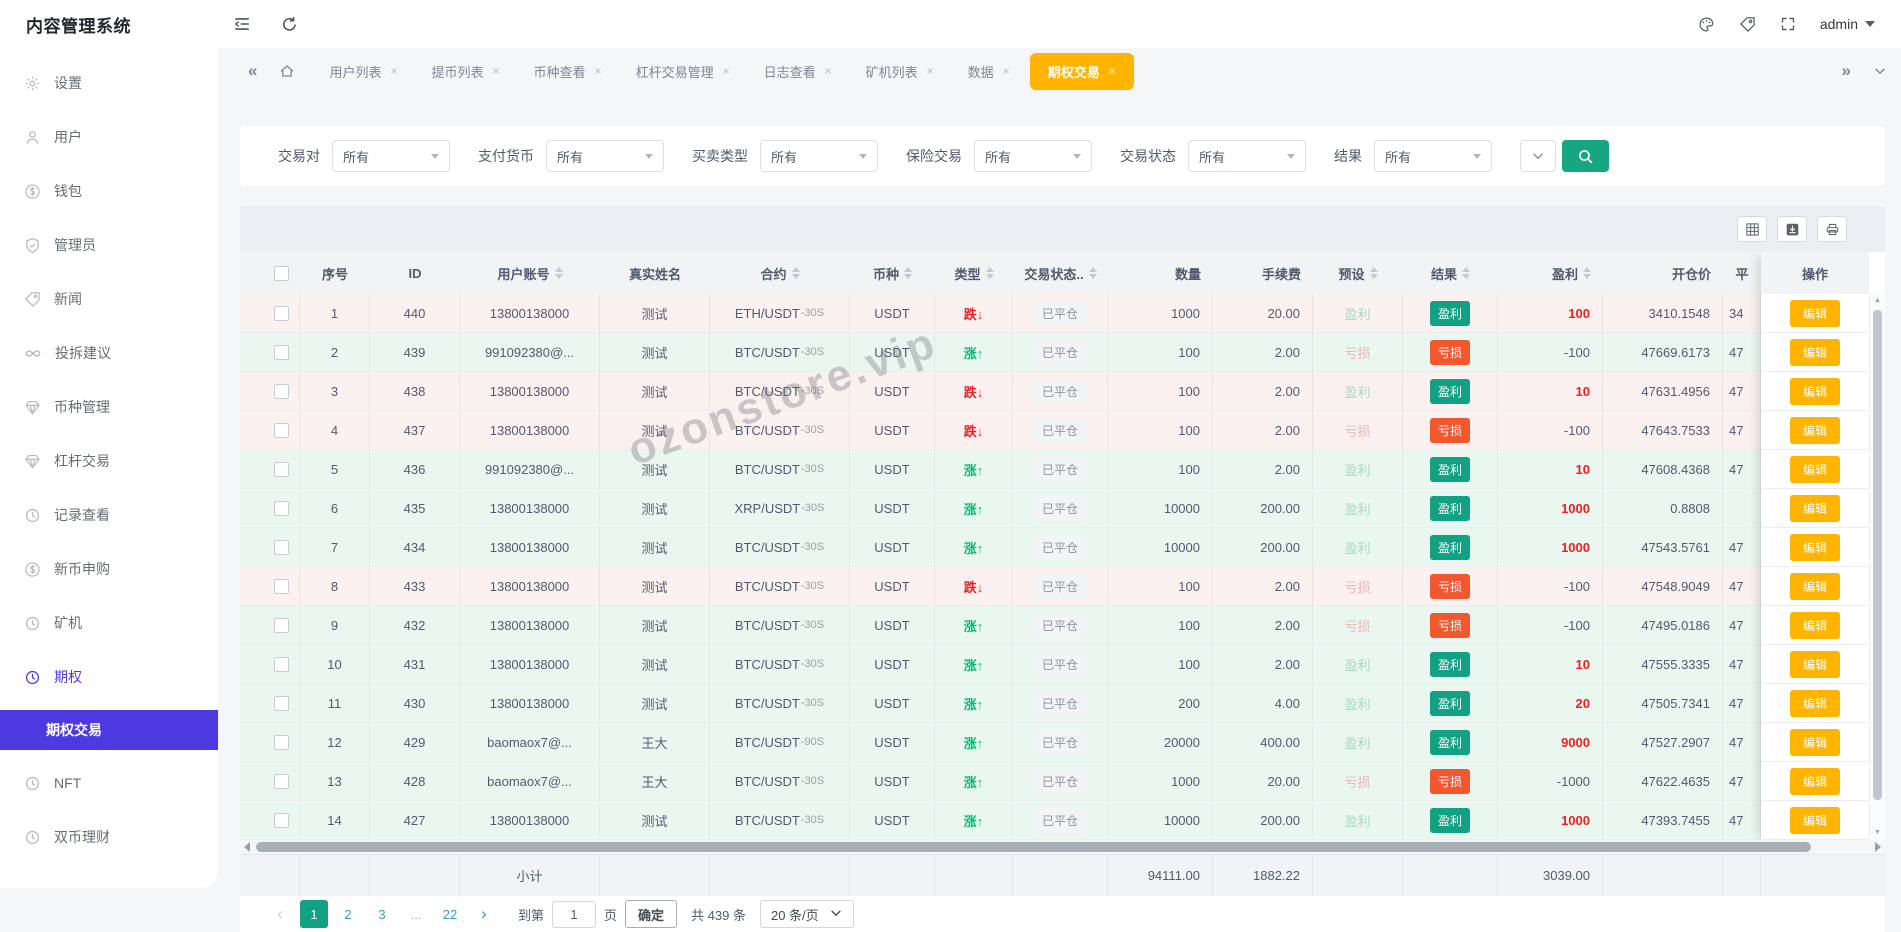 Image resolution: width=1901 pixels, height=932 pixels. I want to click on page-button: 22, so click(450, 914).